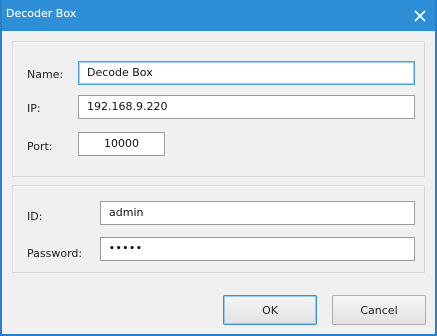 This screenshot has width=437, height=336. I want to click on close-button, so click(420, 15).